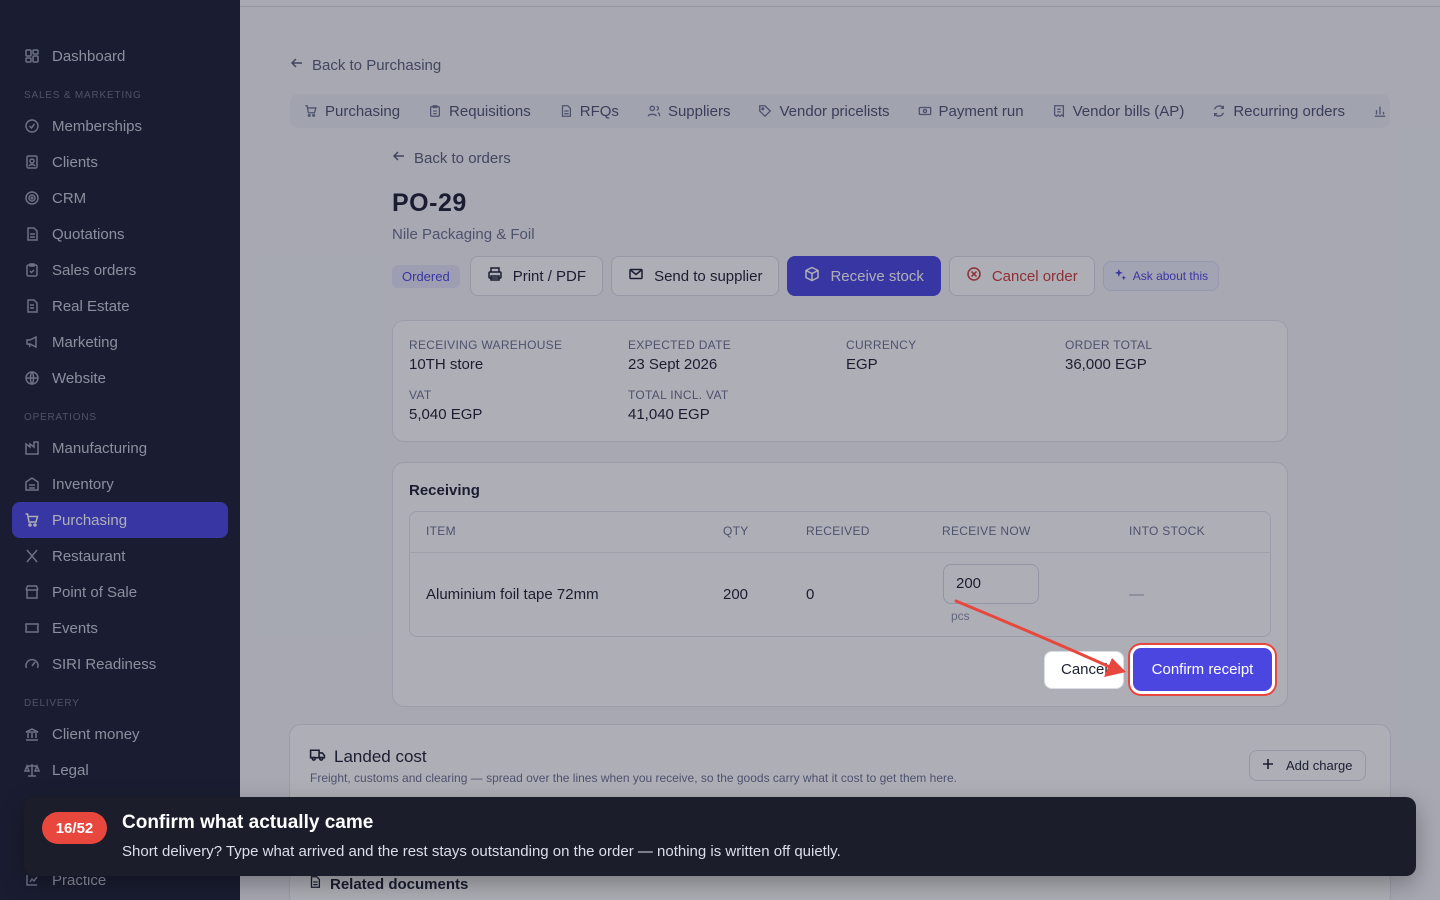  Describe the element at coordinates (636, 276) in the screenshot. I see `mail-icon` at that location.